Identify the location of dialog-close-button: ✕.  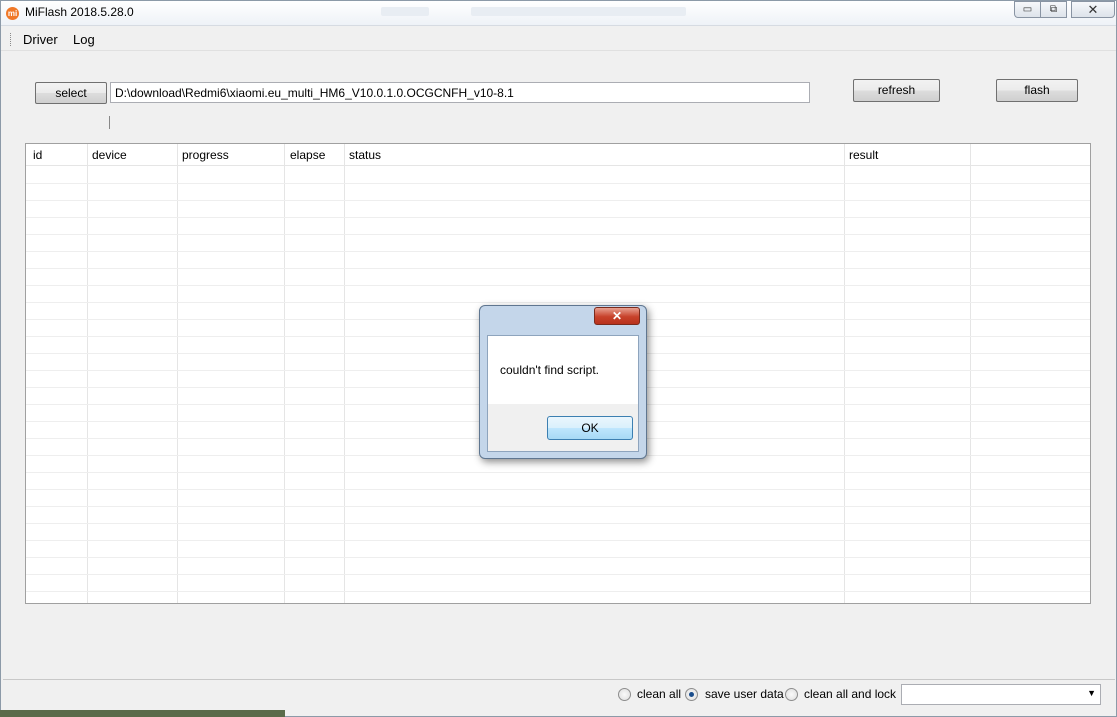
(617, 316).